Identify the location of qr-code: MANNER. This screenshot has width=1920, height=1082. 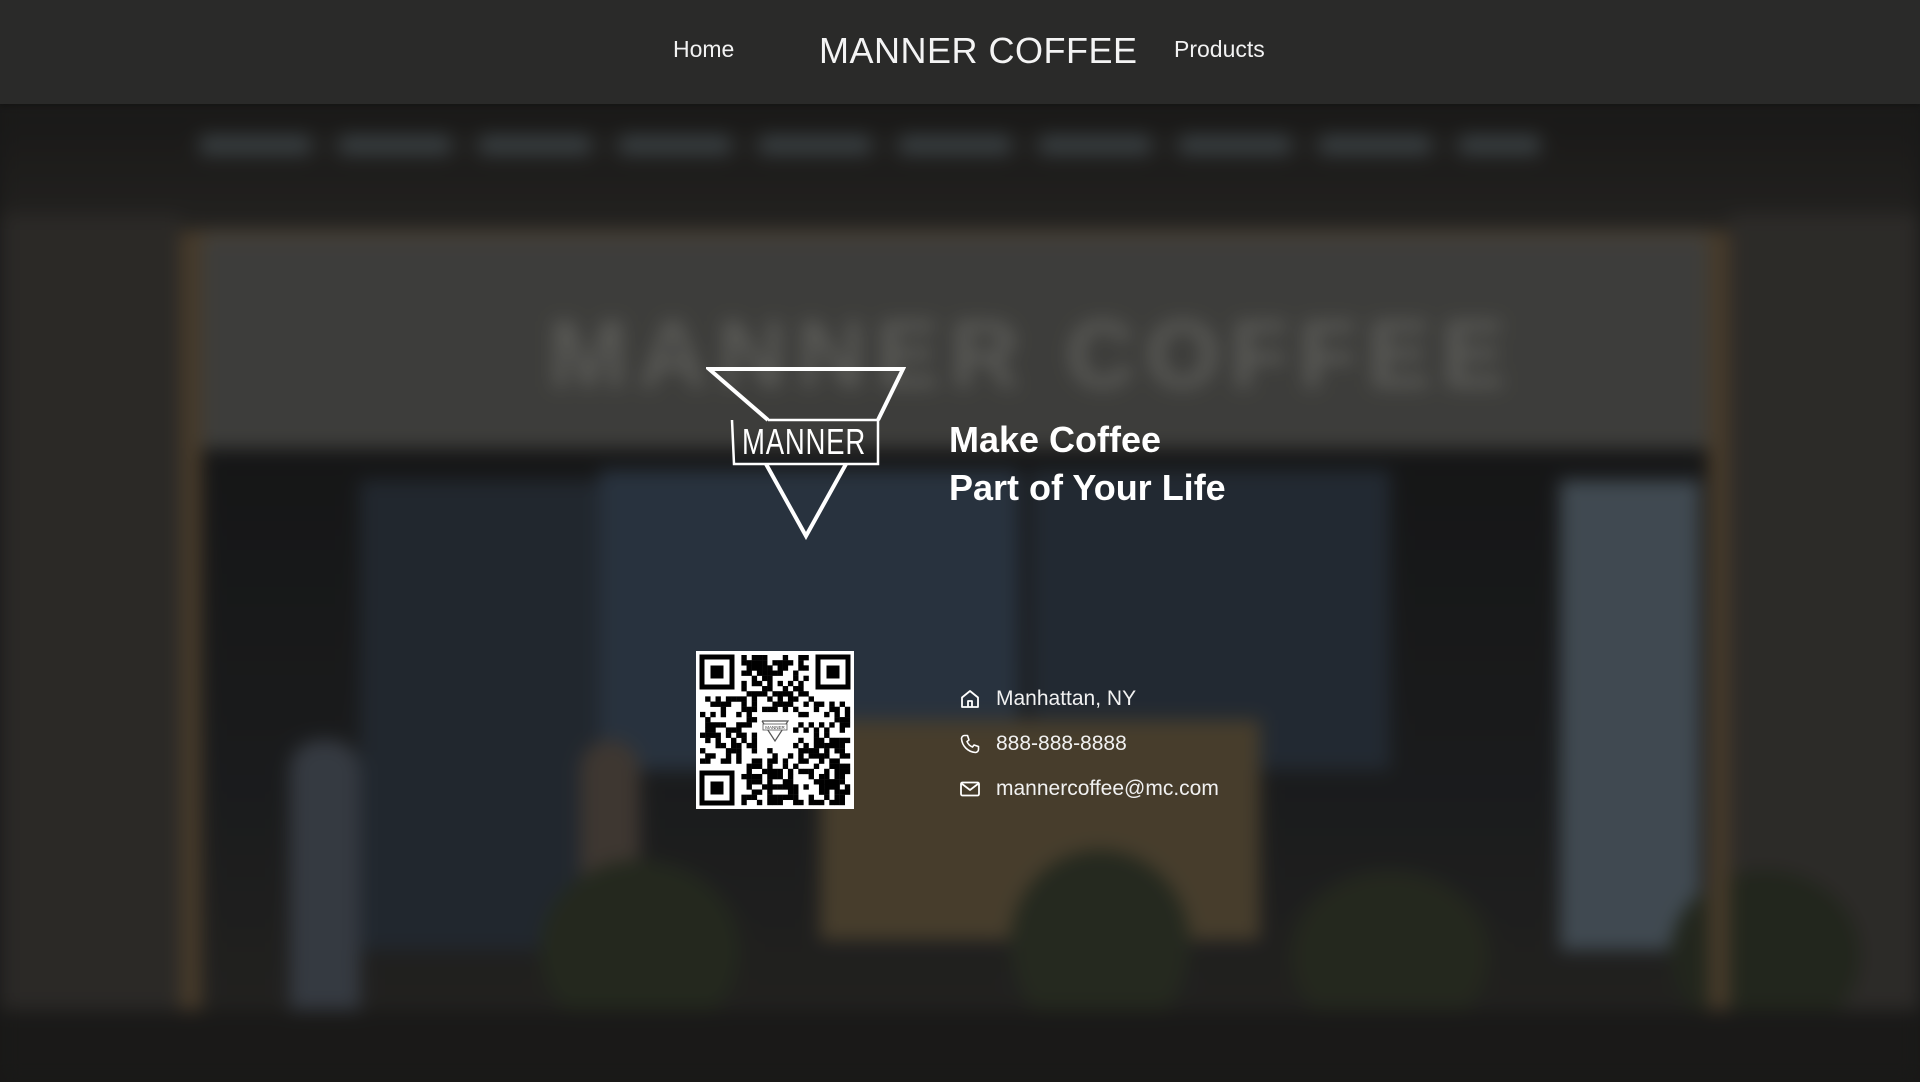
(775, 730).